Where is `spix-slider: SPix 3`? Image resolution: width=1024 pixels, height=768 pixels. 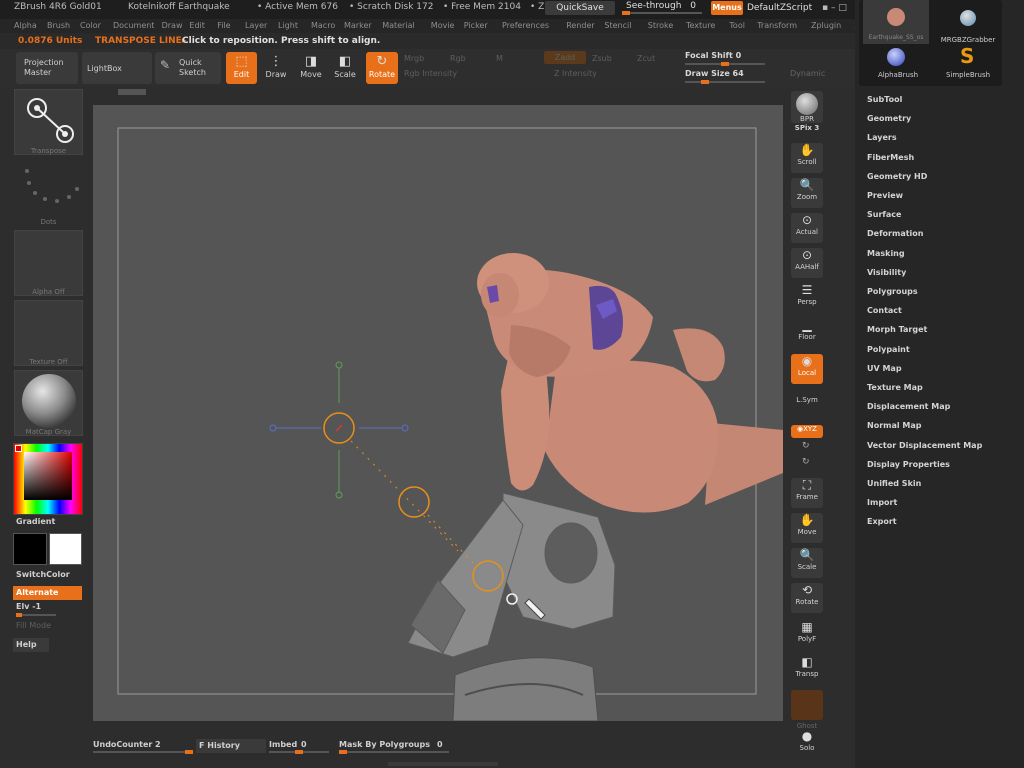 spix-slider: SPix 3 is located at coordinates (807, 130).